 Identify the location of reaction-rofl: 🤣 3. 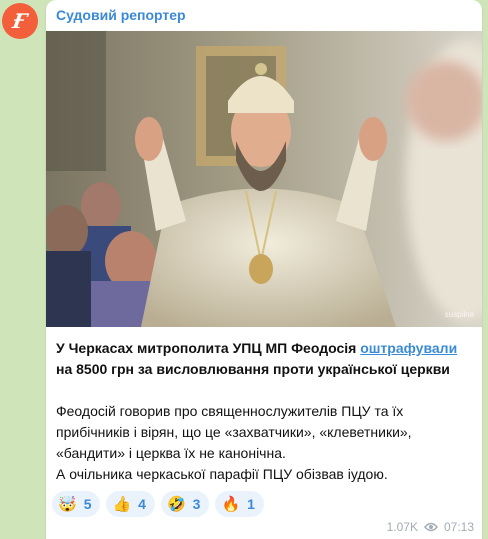
(185, 504).